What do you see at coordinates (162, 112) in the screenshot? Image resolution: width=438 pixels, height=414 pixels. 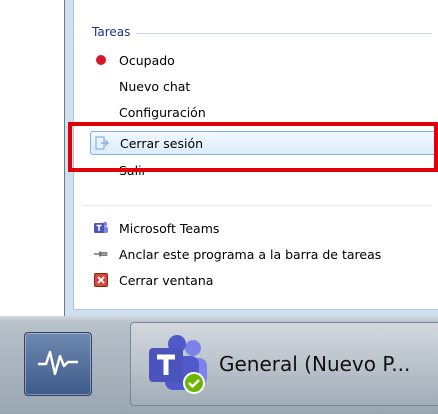 I see `task-label: Configuración` at bounding box center [162, 112].